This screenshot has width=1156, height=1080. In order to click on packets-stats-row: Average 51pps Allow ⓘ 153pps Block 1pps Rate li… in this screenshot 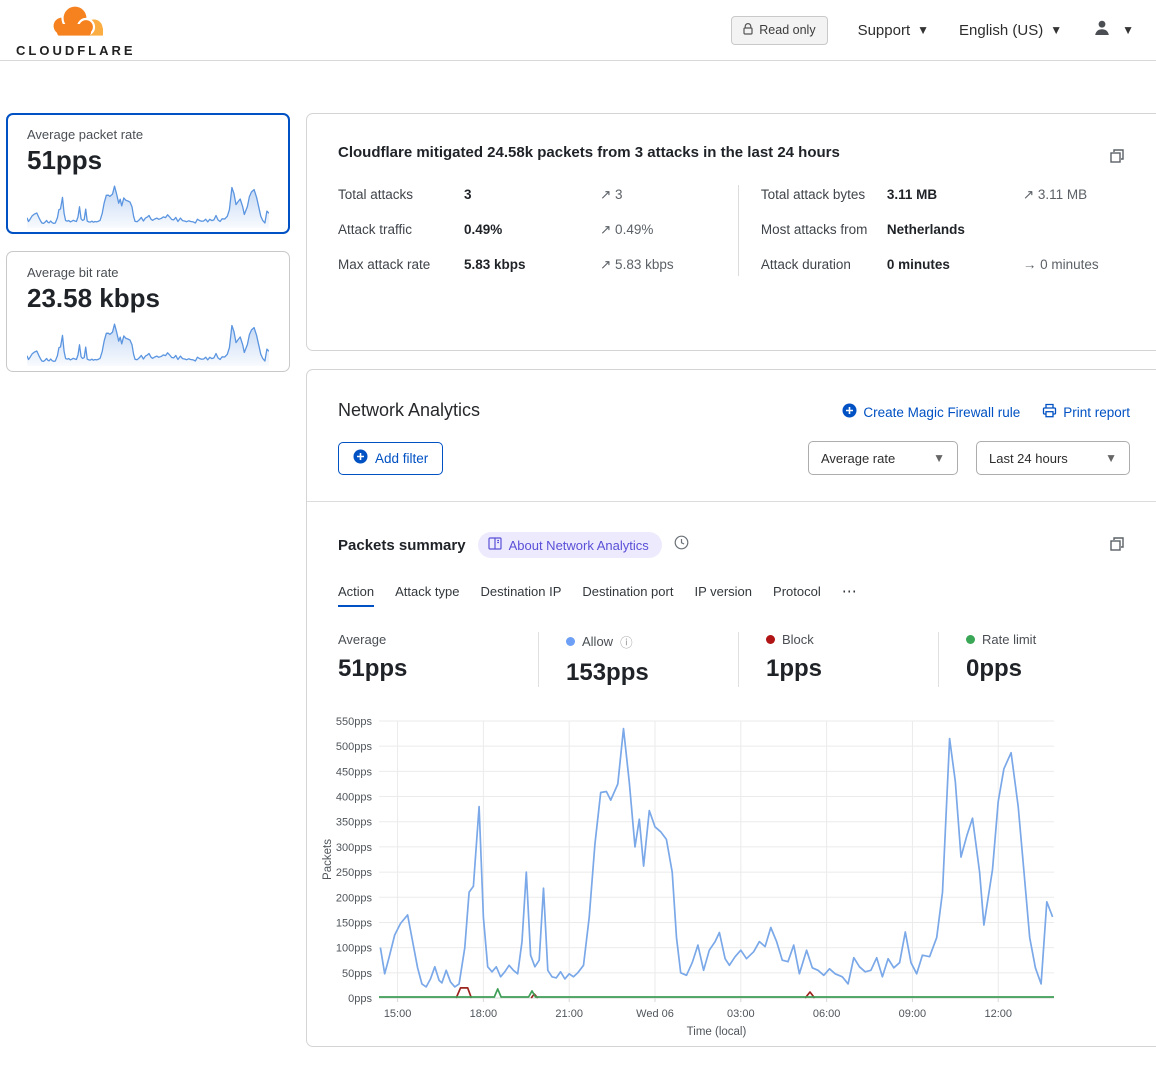, I will do `click(731, 647)`.